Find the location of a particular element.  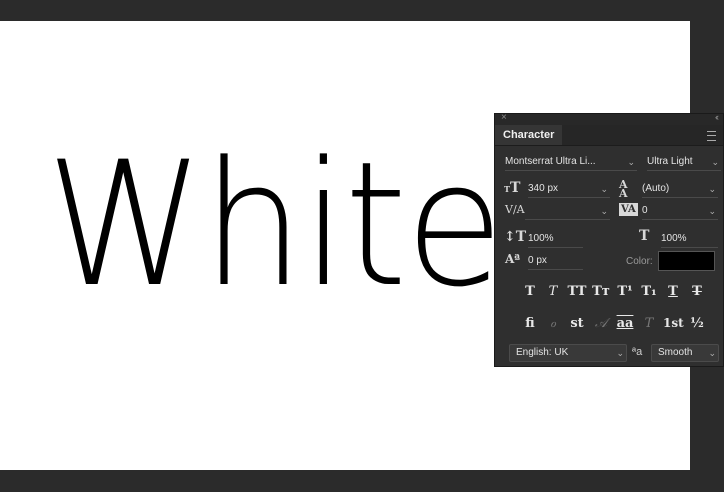

small-caps-button: Tт is located at coordinates (601, 291).